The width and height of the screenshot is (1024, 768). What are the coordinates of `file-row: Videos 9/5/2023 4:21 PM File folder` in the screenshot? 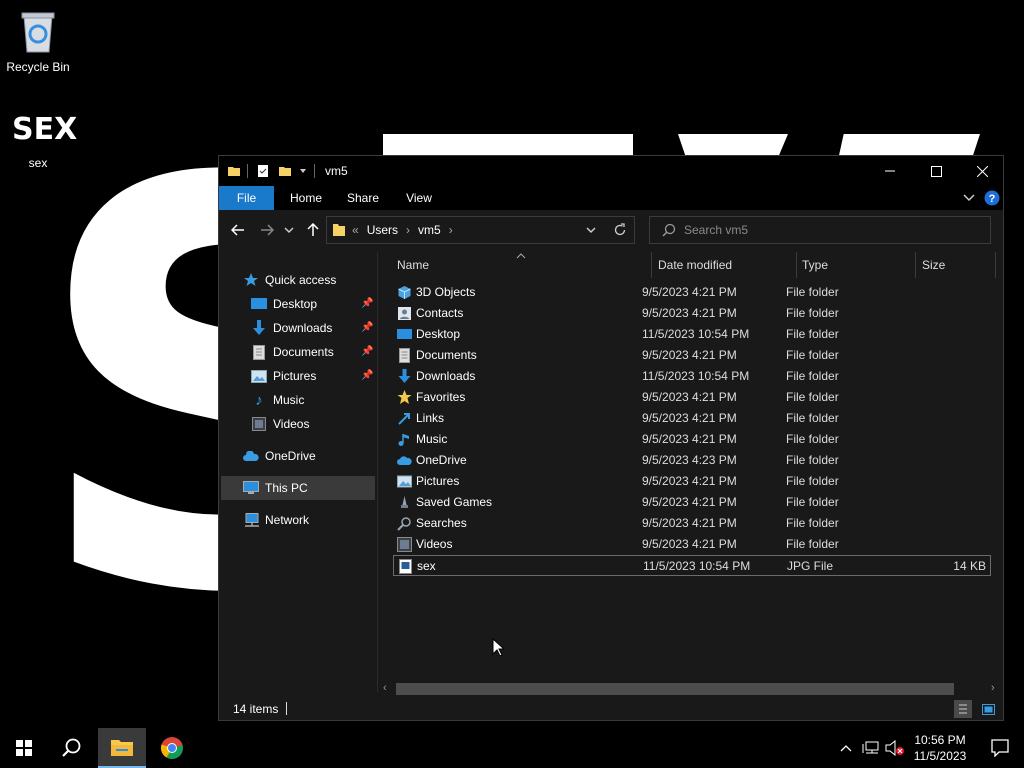 It's located at (692, 544).